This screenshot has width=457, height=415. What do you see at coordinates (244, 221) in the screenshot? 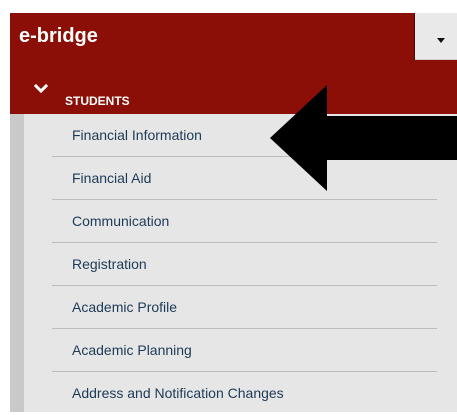
I see `menu-item-communication: Communication` at bounding box center [244, 221].